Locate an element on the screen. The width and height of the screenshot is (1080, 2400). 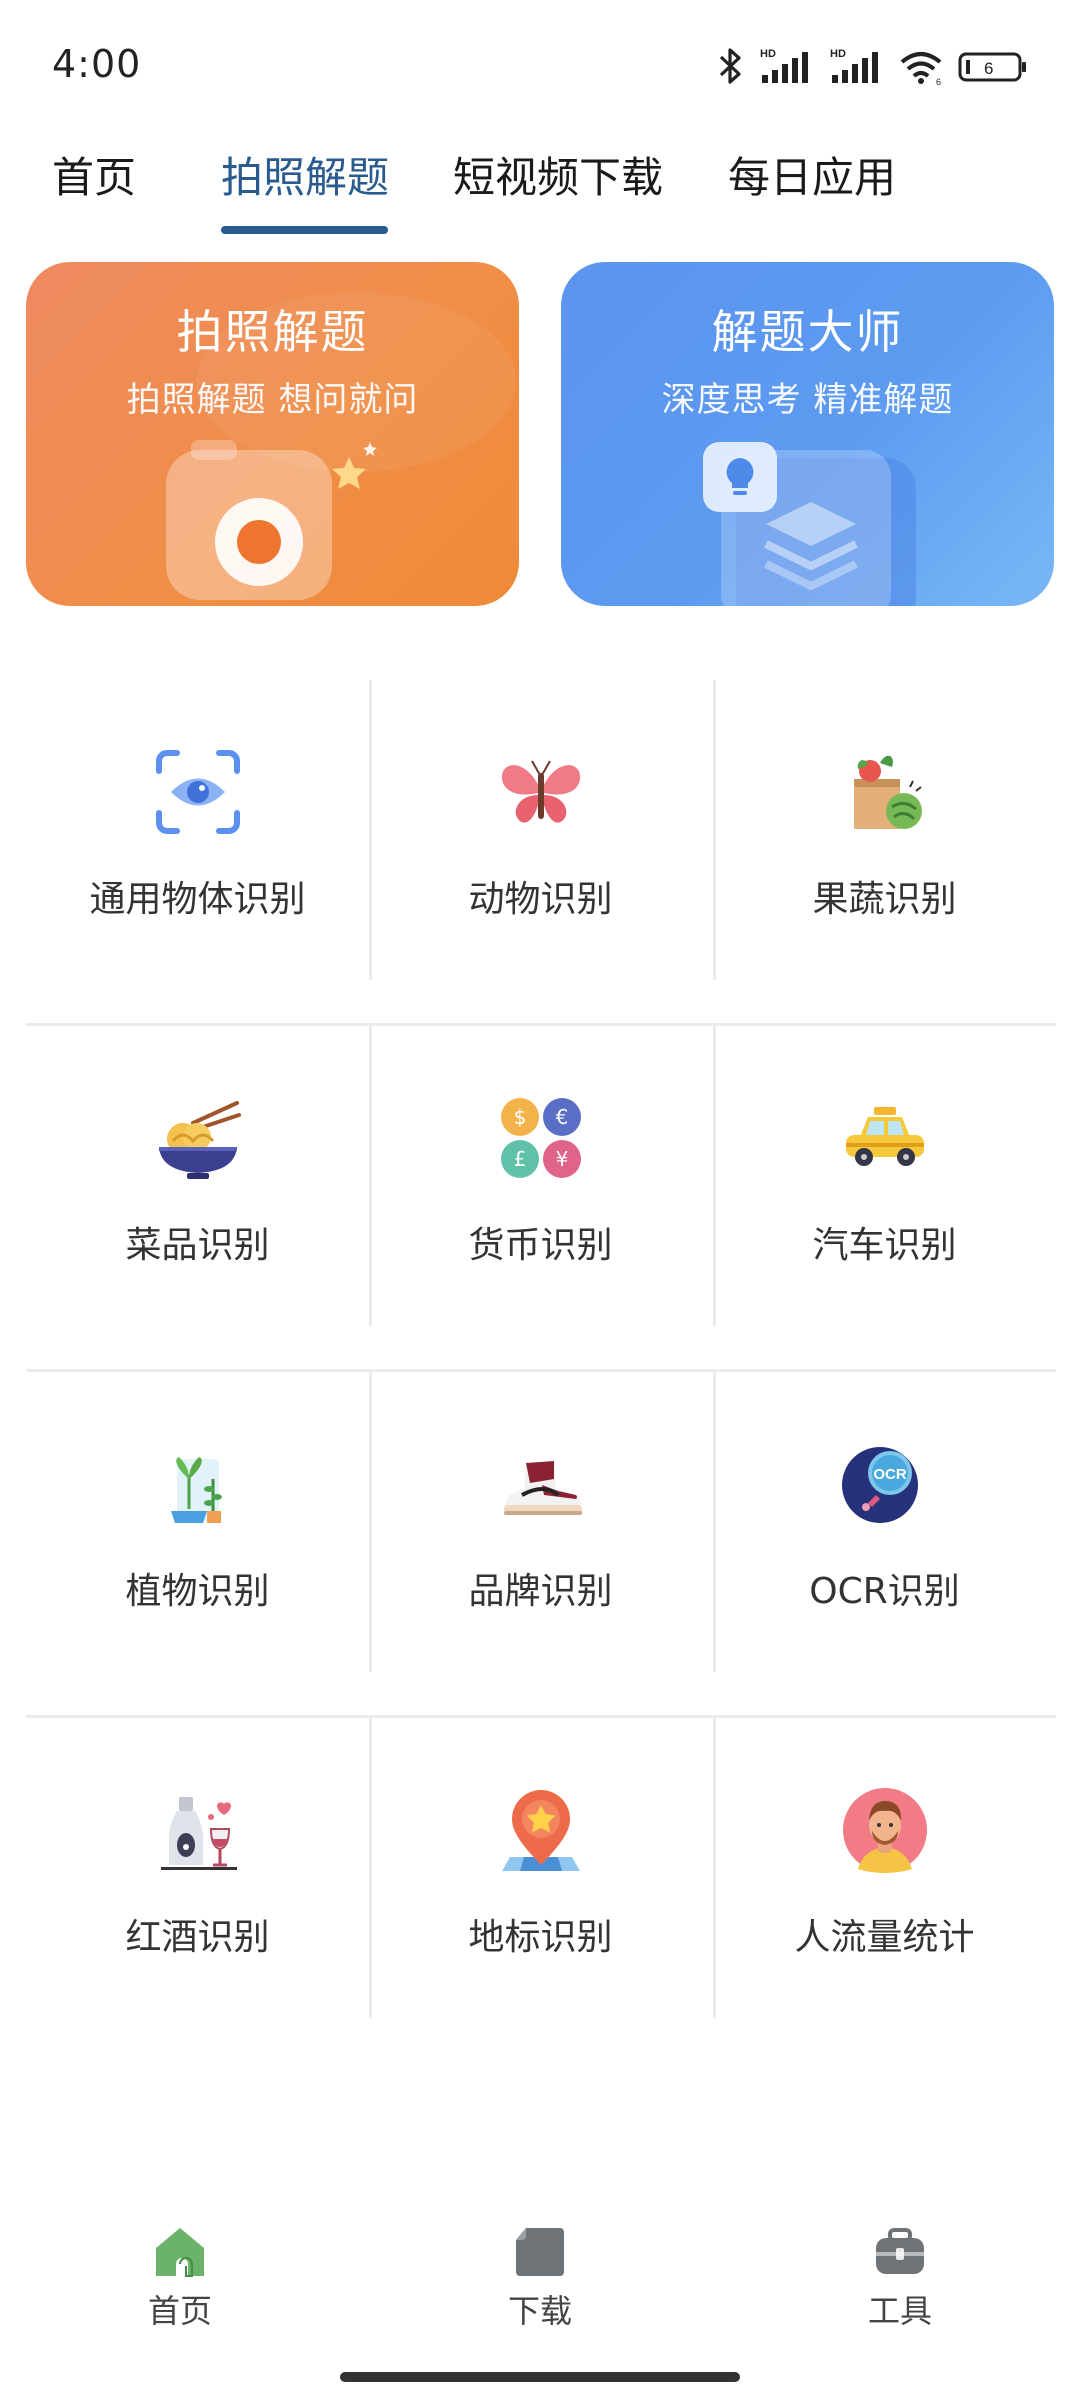
tool-label: 植物识别 is located at coordinates (197, 1591).